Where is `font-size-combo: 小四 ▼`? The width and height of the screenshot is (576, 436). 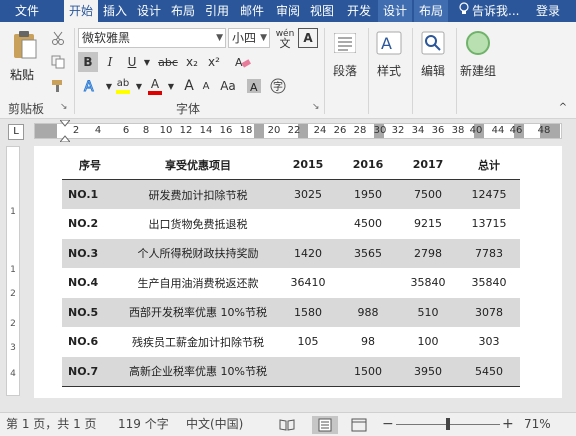 font-size-combo: 小四 ▼ is located at coordinates (249, 38).